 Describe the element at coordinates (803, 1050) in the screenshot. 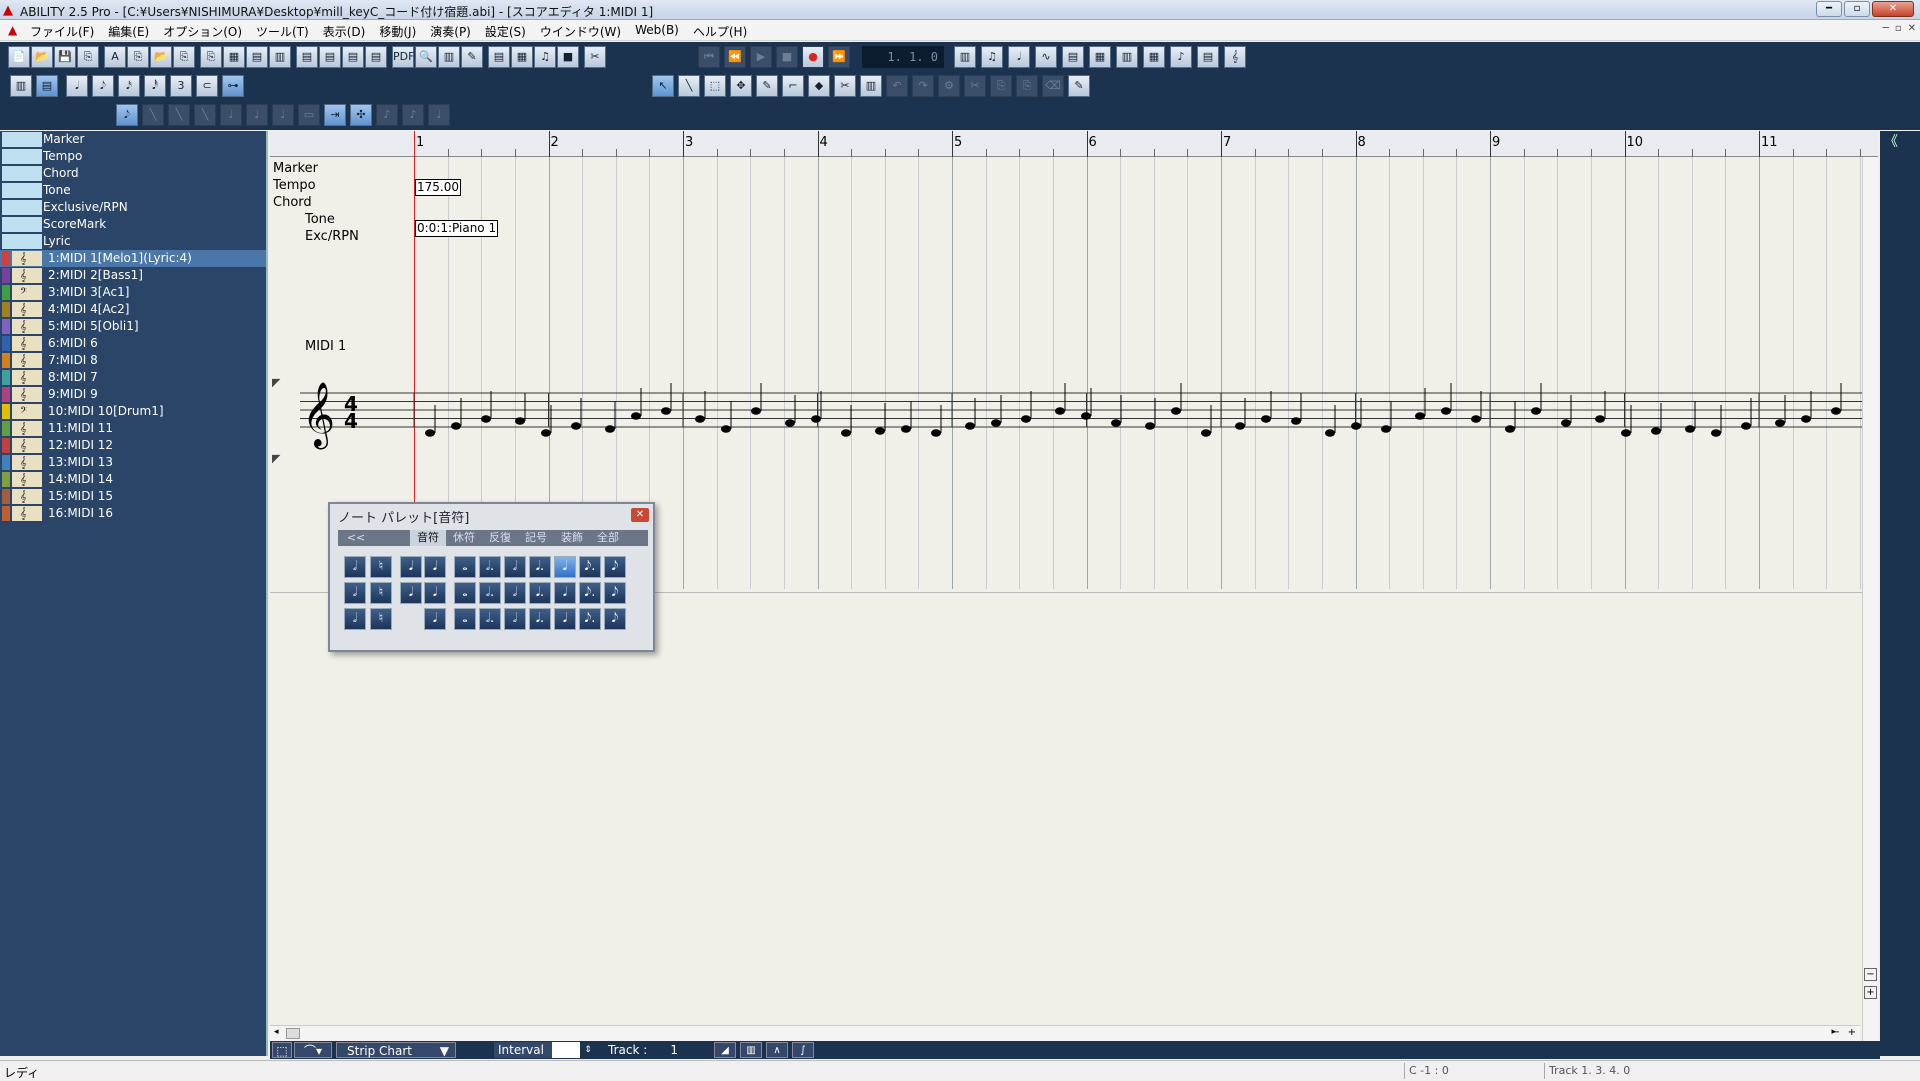

I see `curve-line-tool-icon: ∫` at that location.